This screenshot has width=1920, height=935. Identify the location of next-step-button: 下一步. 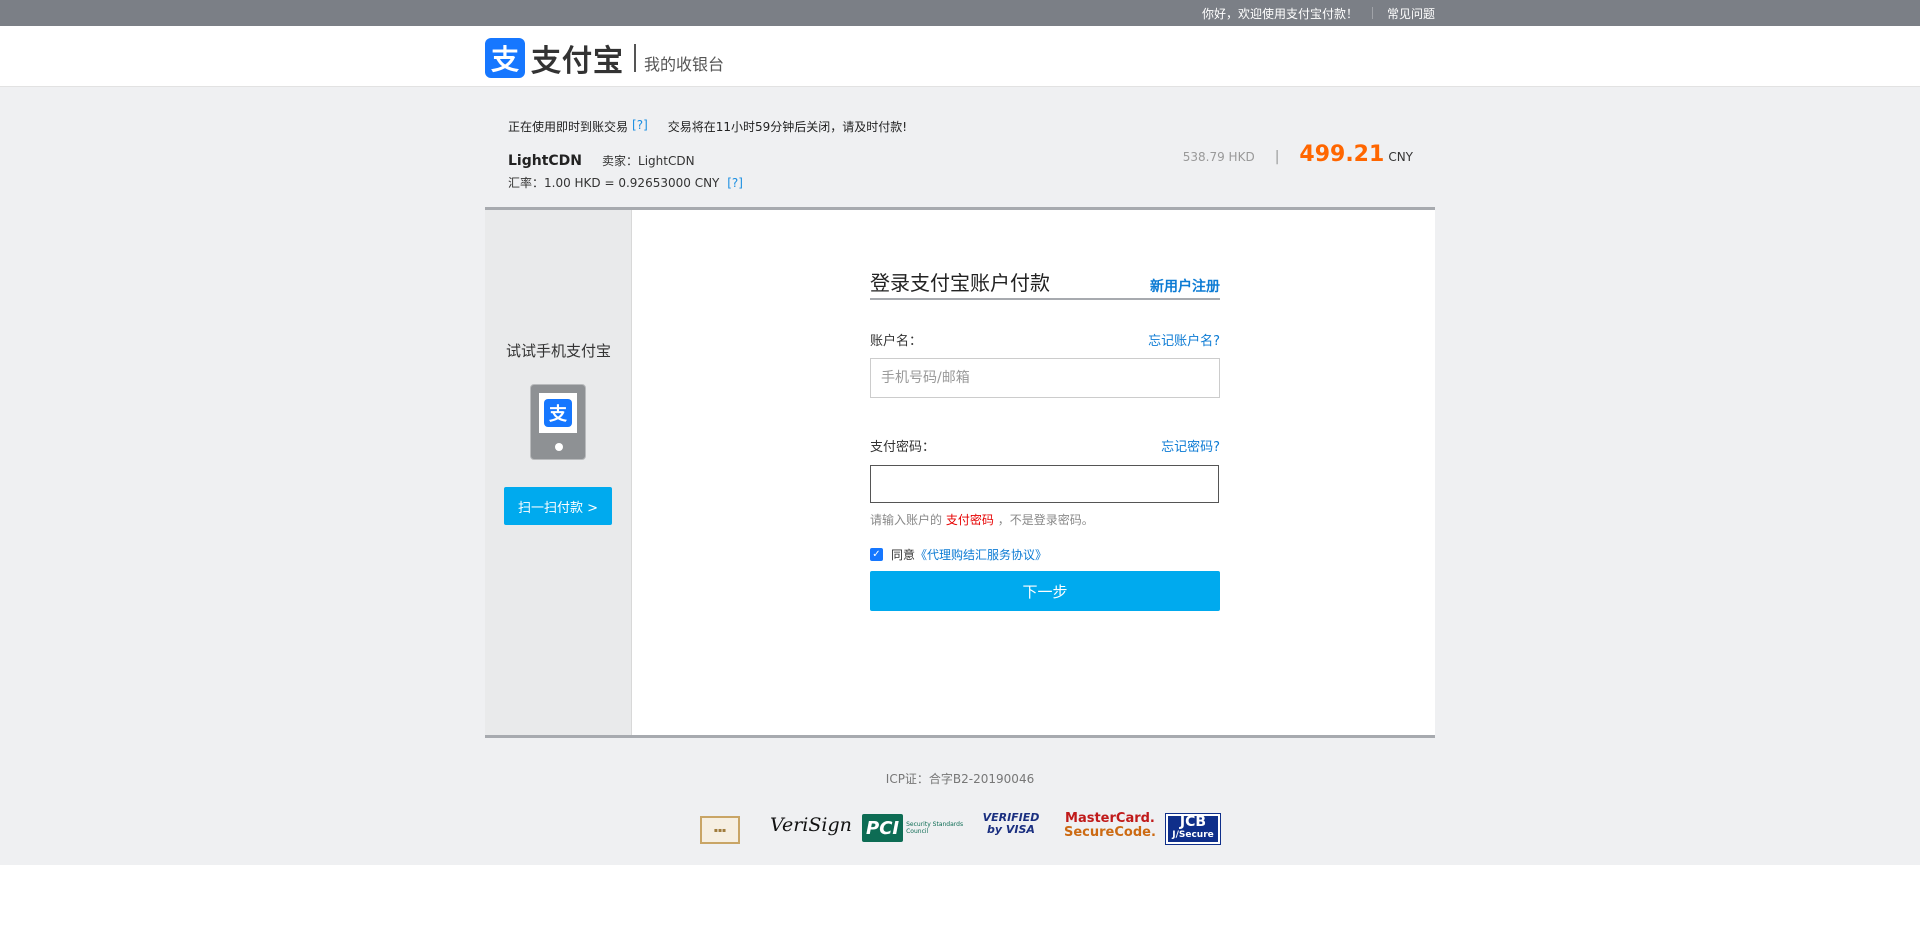
(1045, 591).